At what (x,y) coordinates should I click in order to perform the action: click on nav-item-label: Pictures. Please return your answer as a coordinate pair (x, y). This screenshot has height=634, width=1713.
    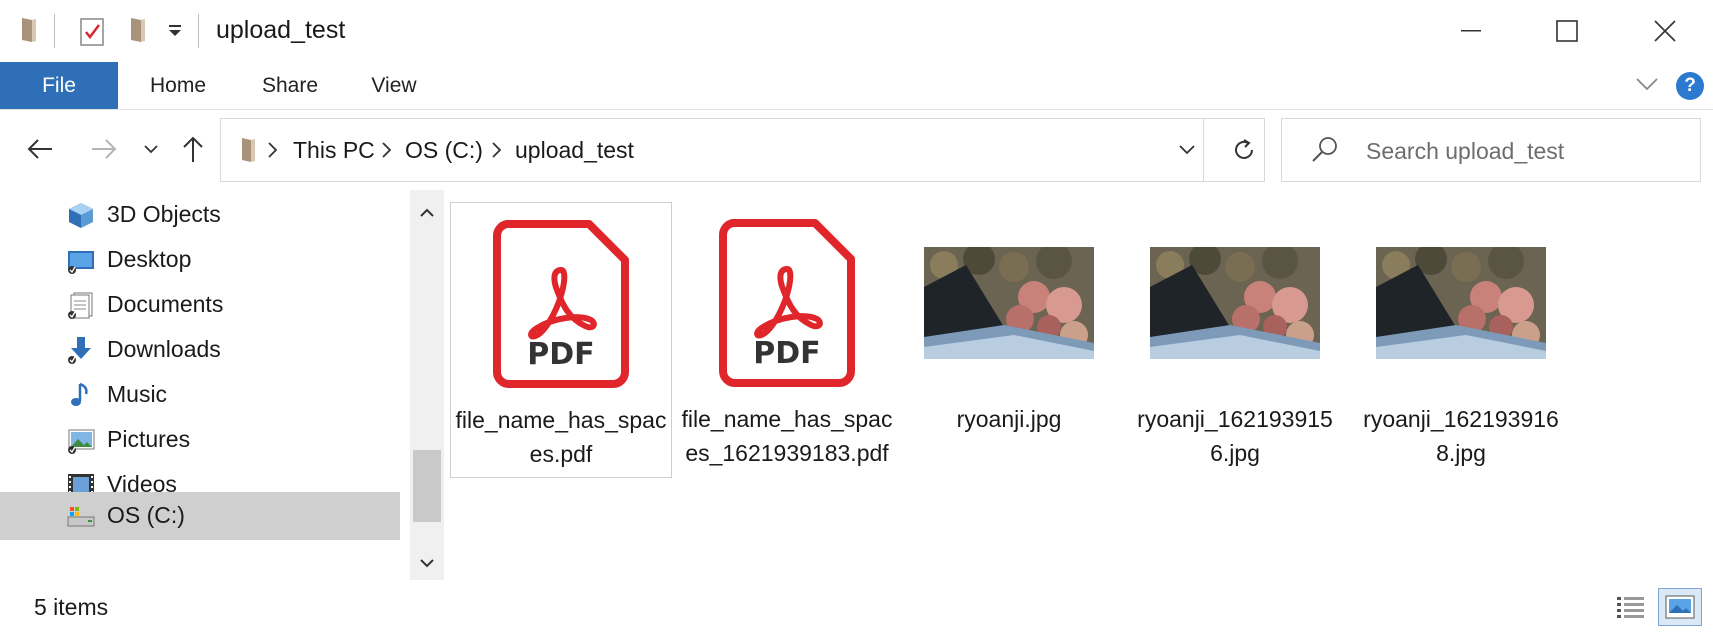
    Looking at the image, I should click on (149, 439).